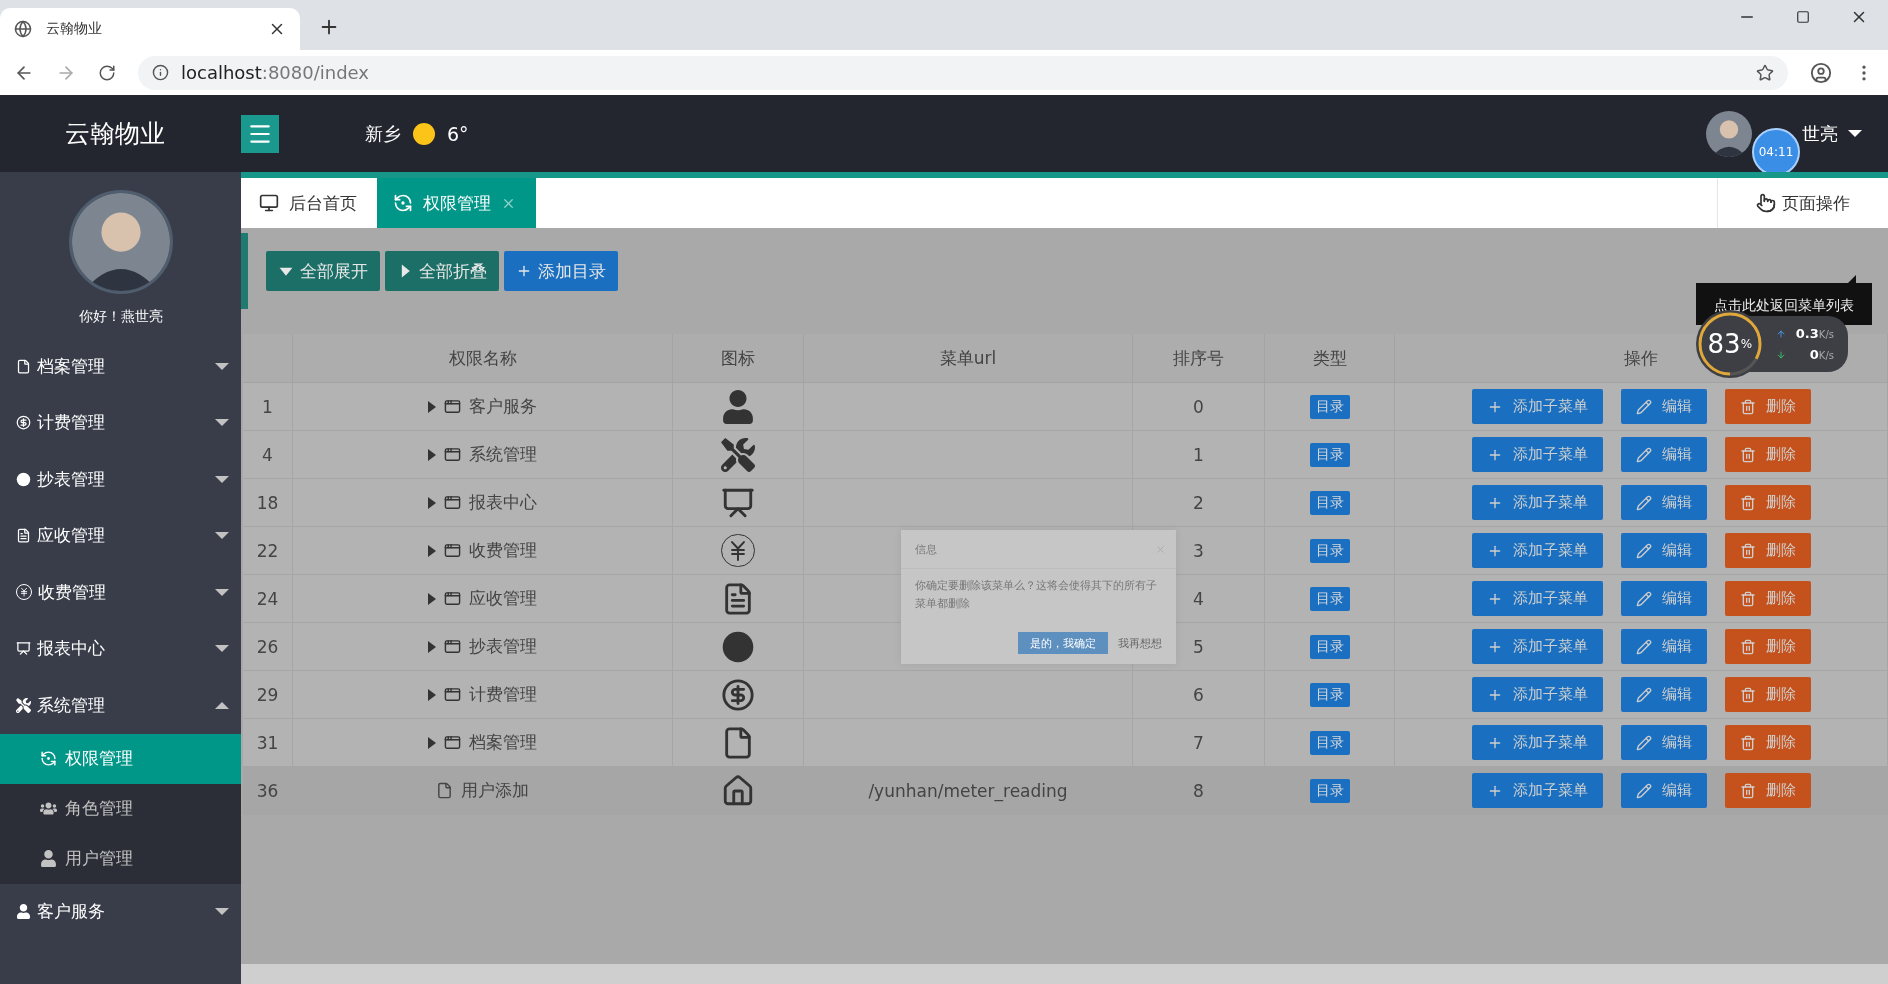 This screenshot has width=1888, height=984. I want to click on confirm-button: 是的，我确定, so click(1063, 643).